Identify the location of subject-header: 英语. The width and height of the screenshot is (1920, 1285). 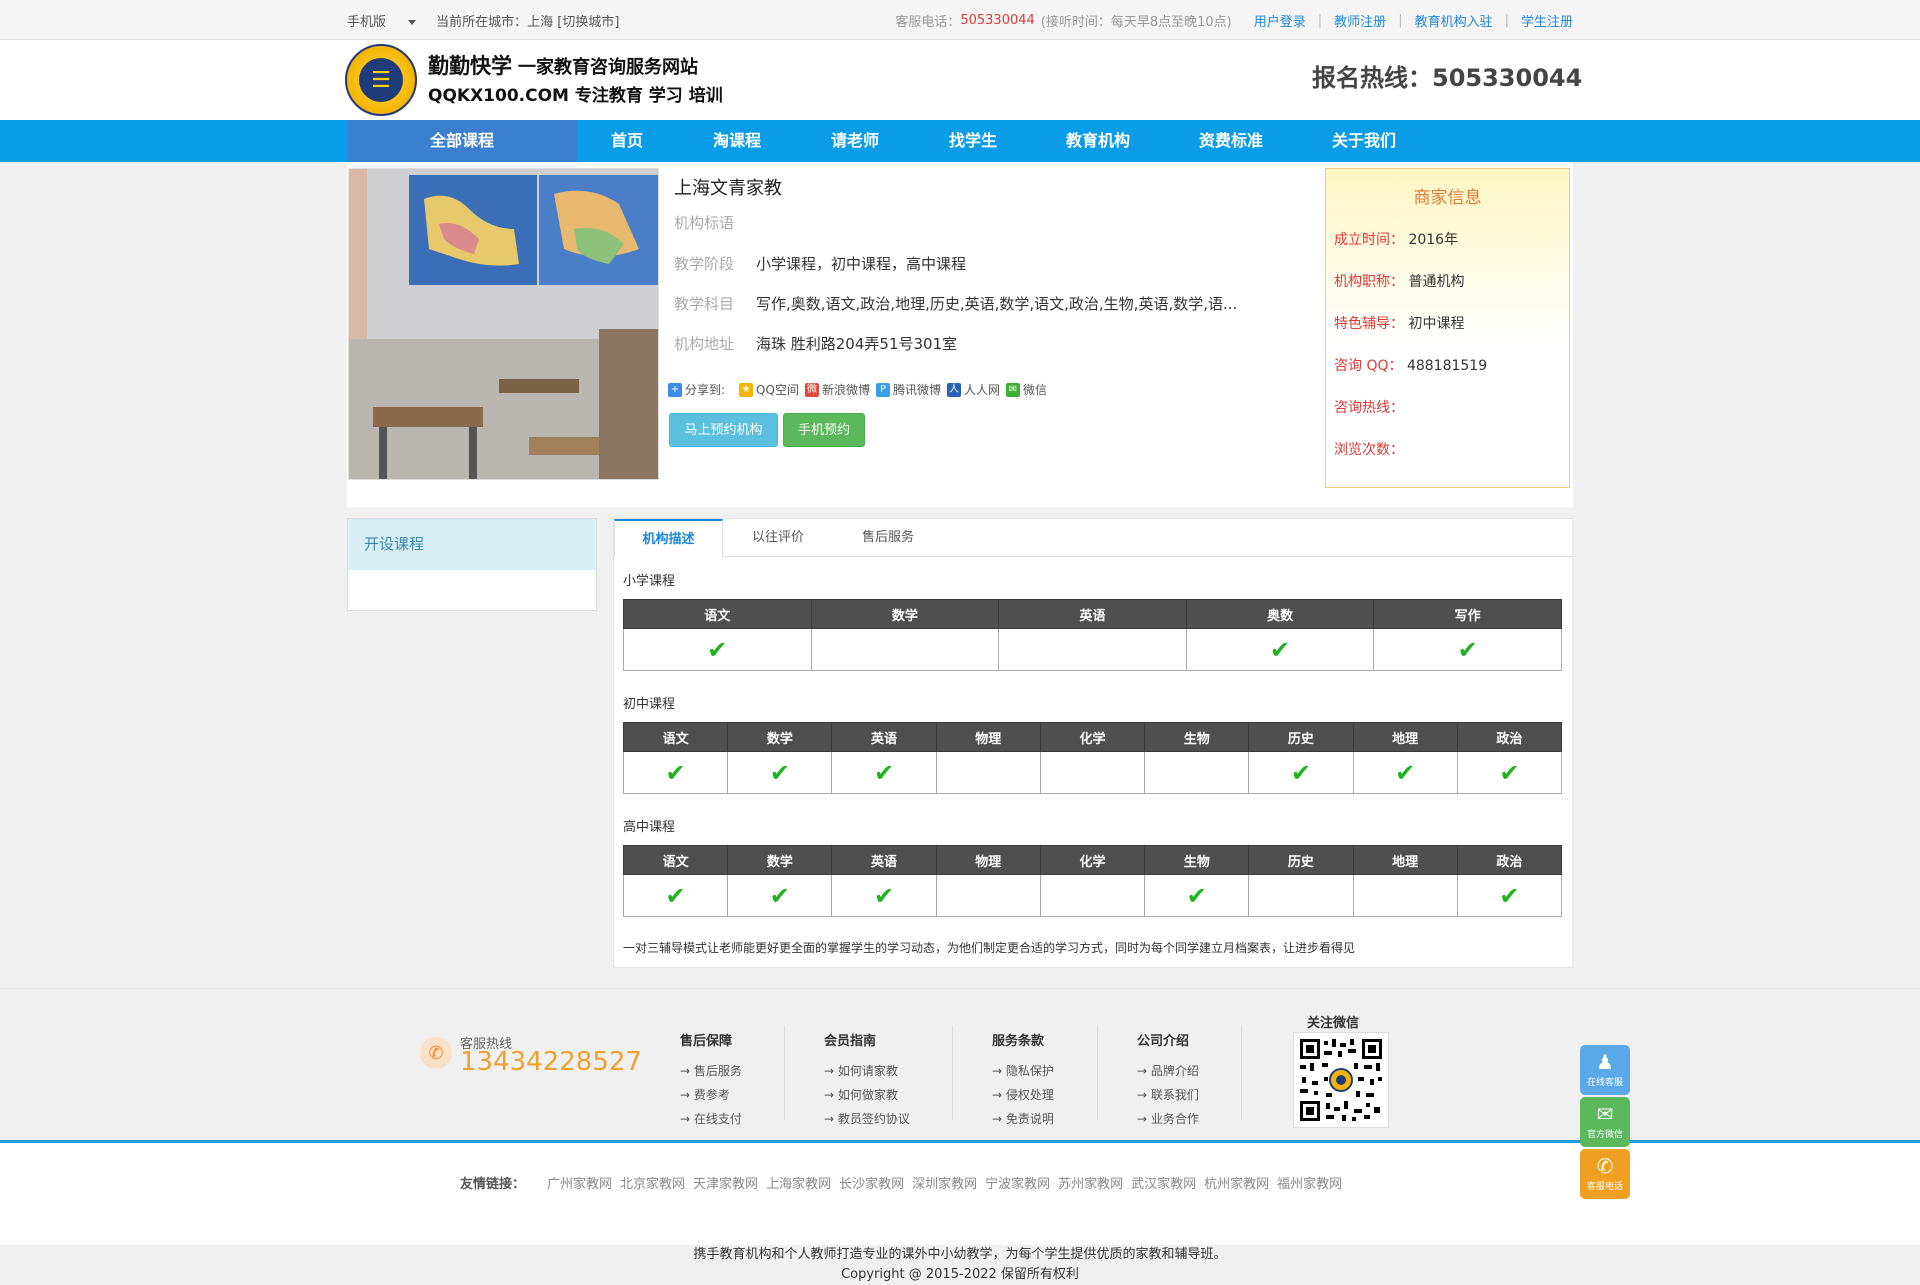
(1092, 614).